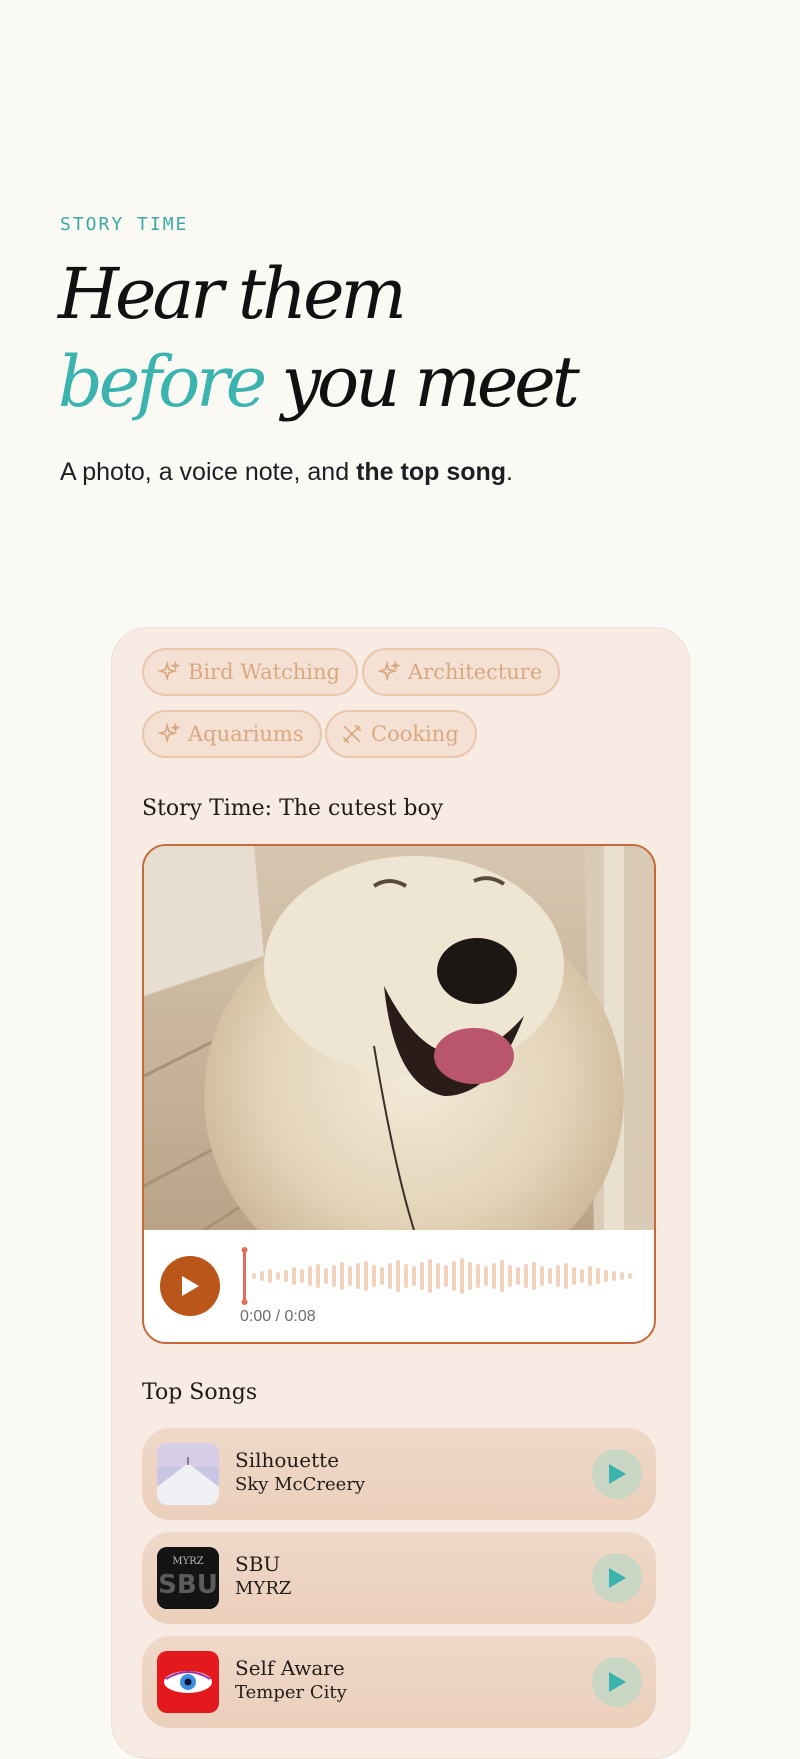 The image size is (800, 1759). Describe the element at coordinates (264, 672) in the screenshot. I see `interest-chip-label: Bird Watching` at that location.